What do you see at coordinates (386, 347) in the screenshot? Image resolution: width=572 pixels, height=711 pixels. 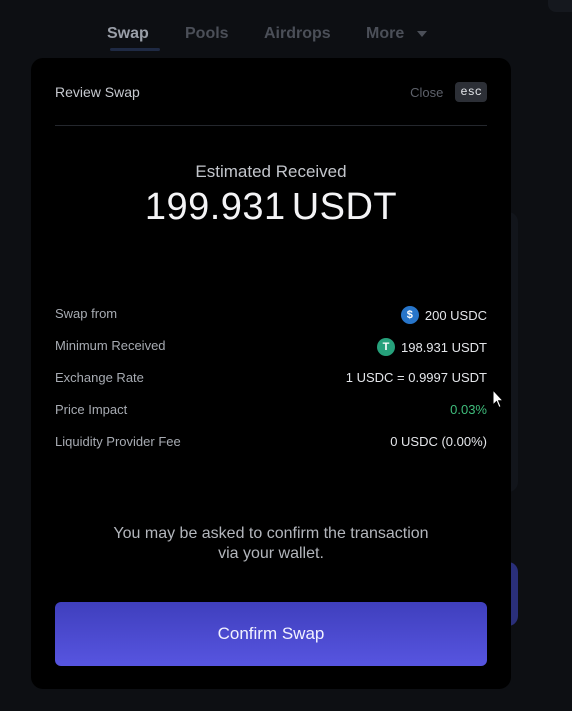 I see `usdt-icon: T` at bounding box center [386, 347].